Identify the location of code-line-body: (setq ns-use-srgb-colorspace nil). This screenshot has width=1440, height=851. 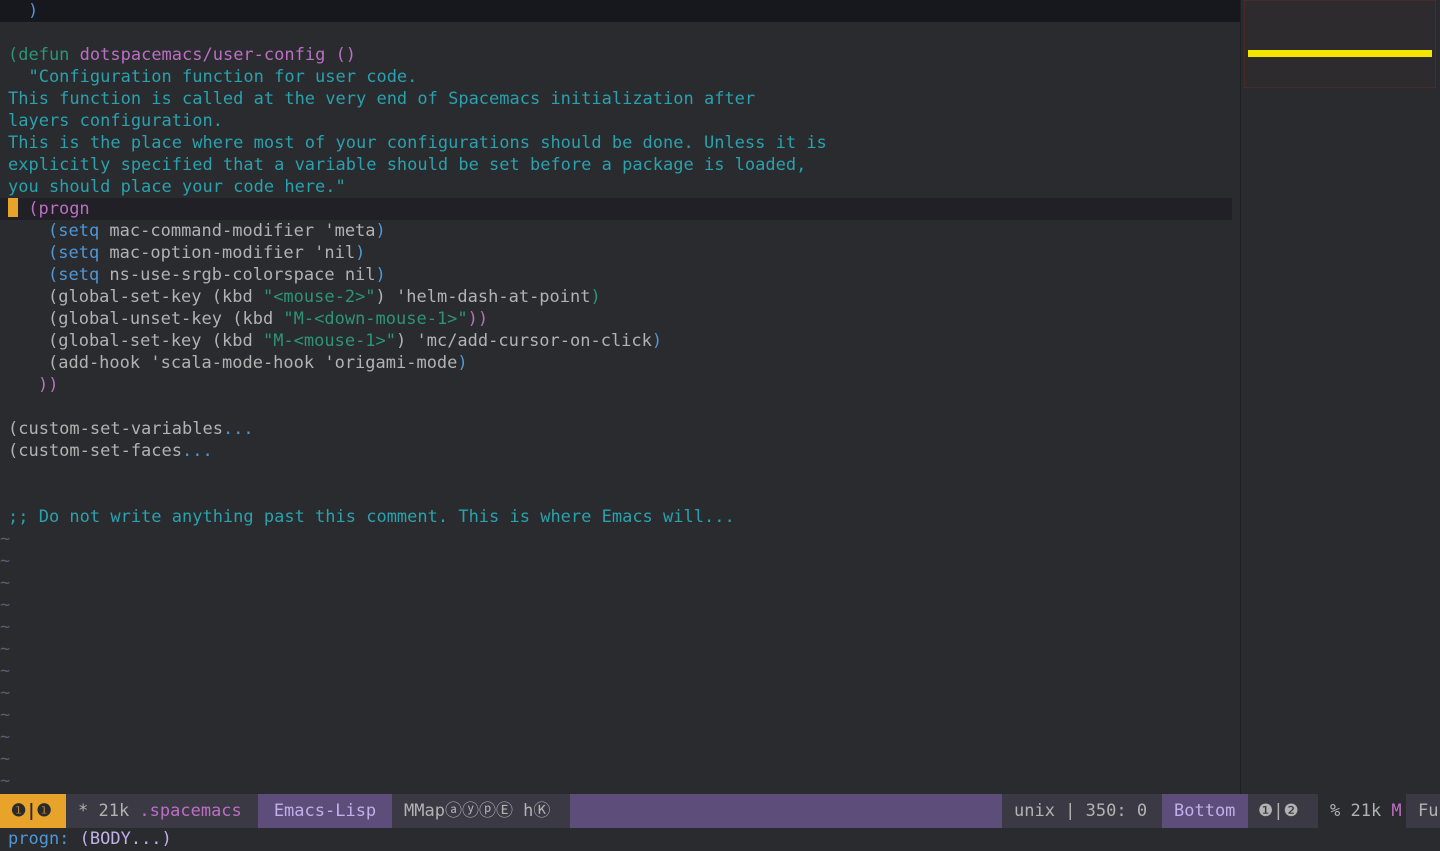
(217, 275).